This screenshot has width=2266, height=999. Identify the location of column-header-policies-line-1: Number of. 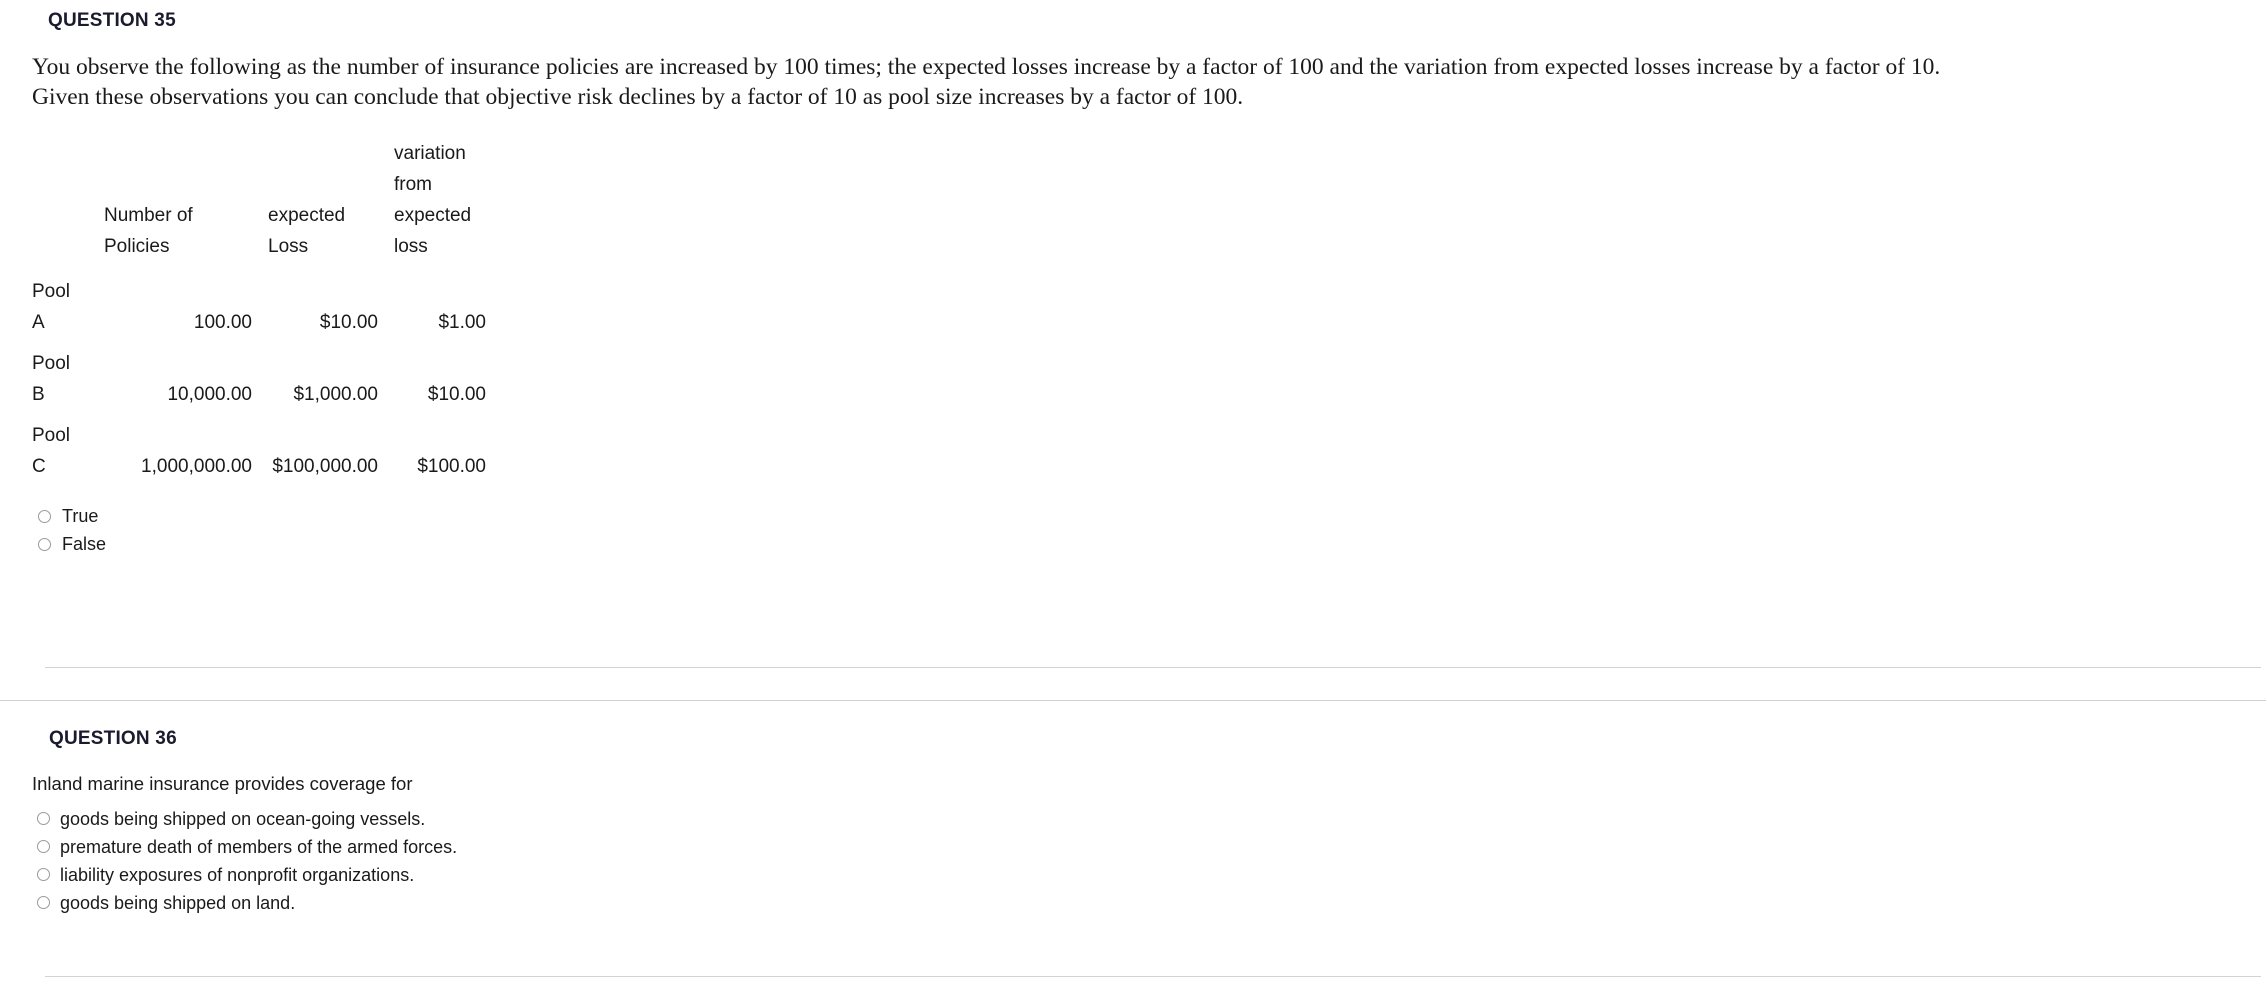
(148, 215).